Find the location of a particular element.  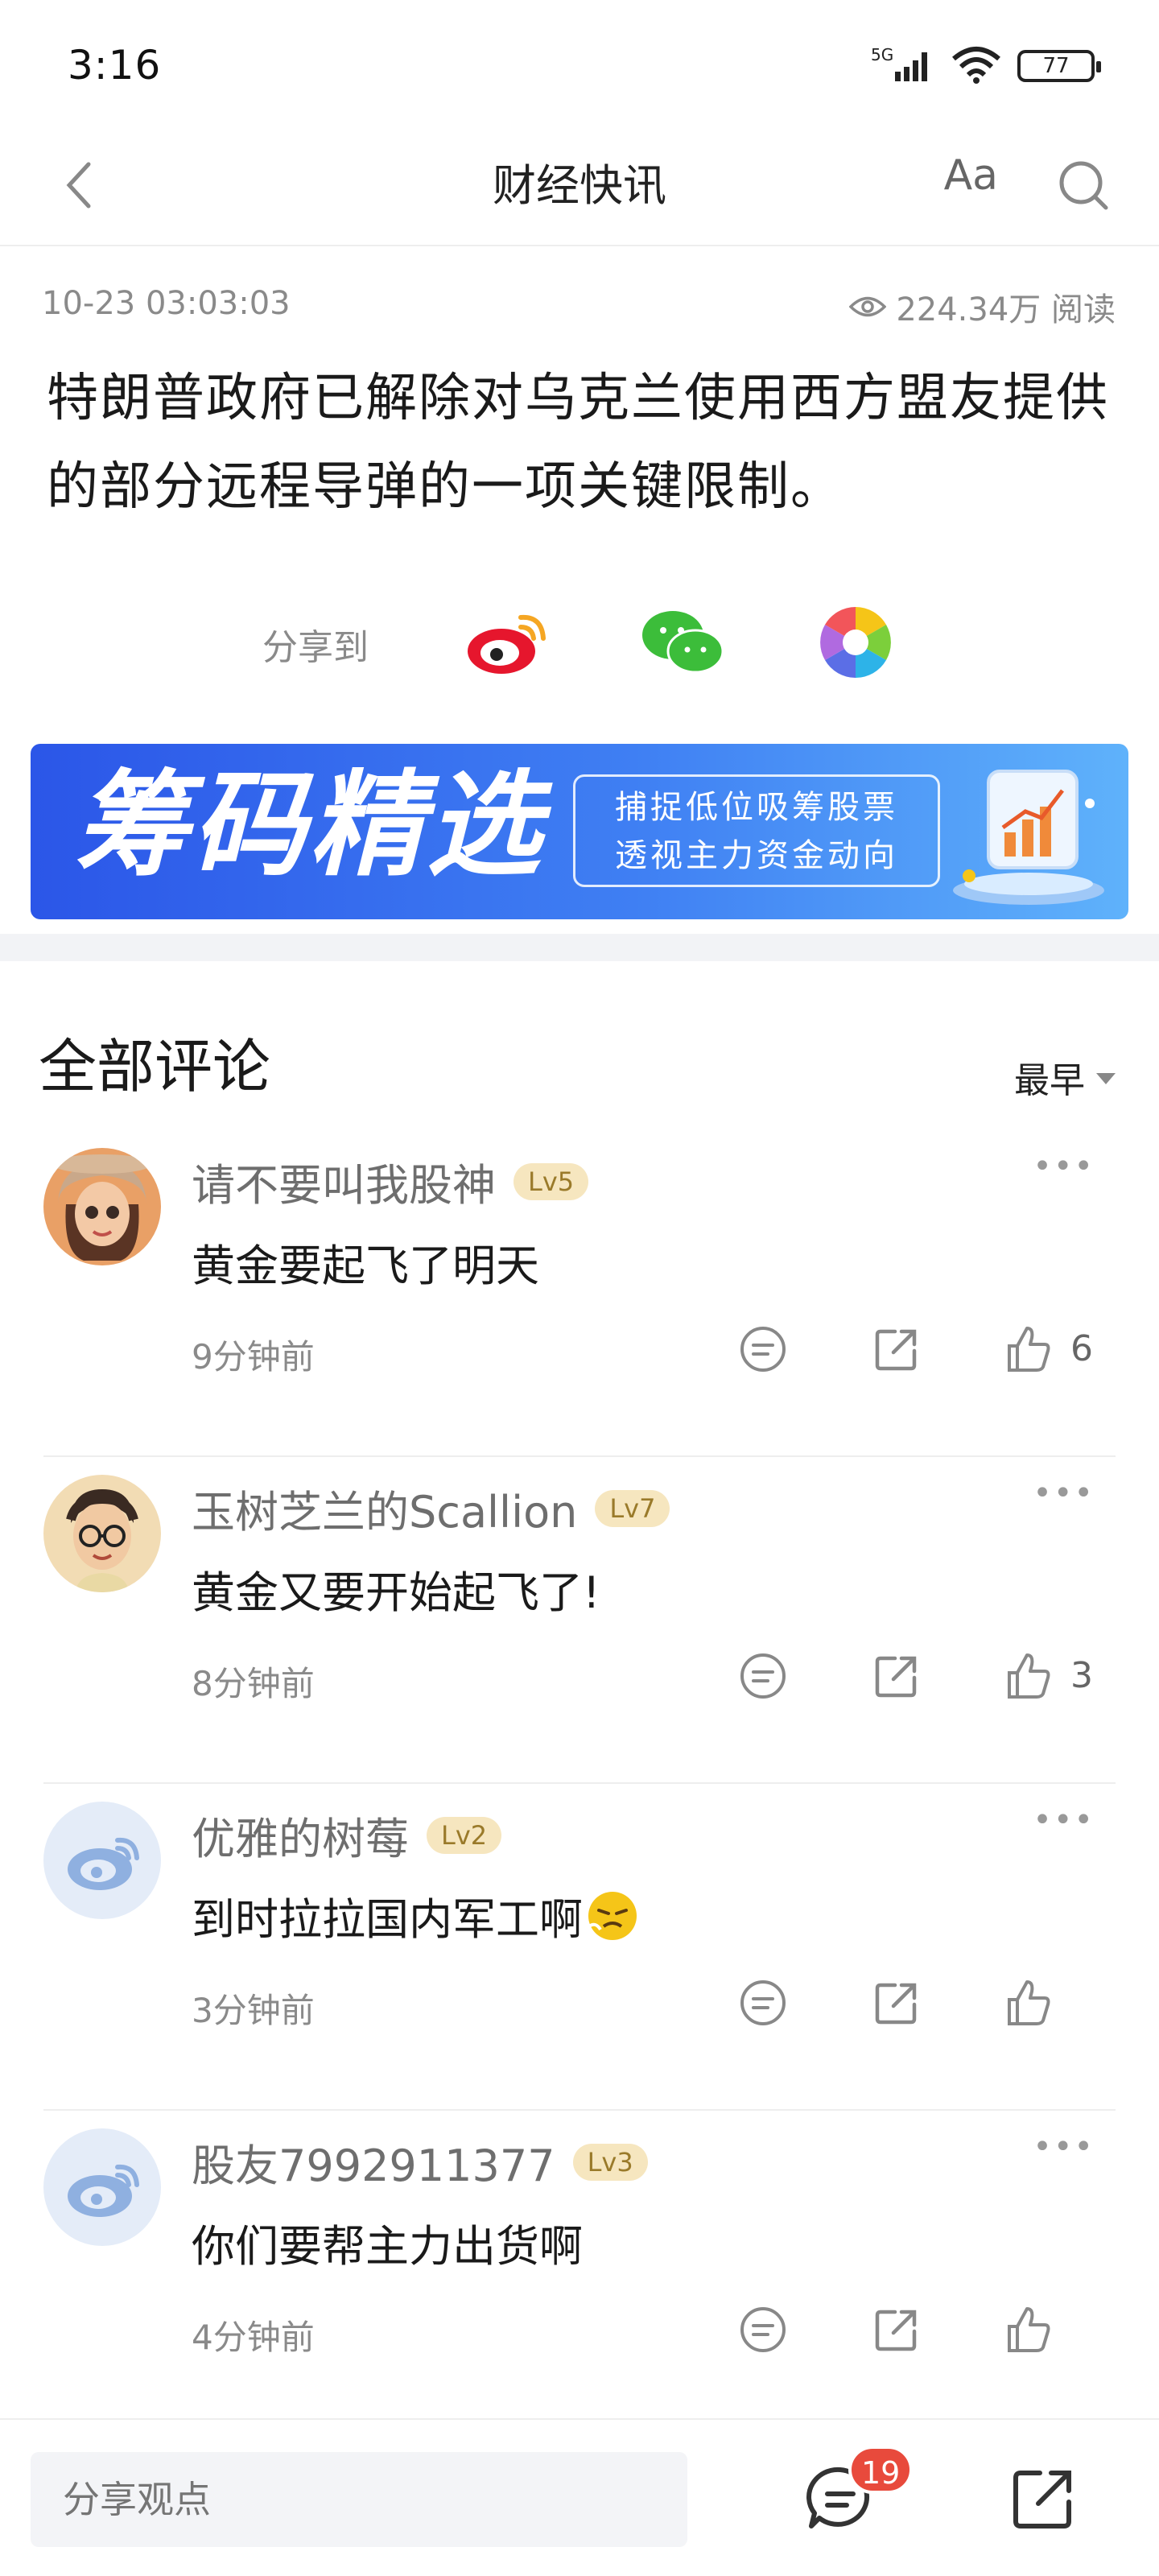

comment-text-body: 到时拉拉国内军工啊 is located at coordinates (387, 1919).